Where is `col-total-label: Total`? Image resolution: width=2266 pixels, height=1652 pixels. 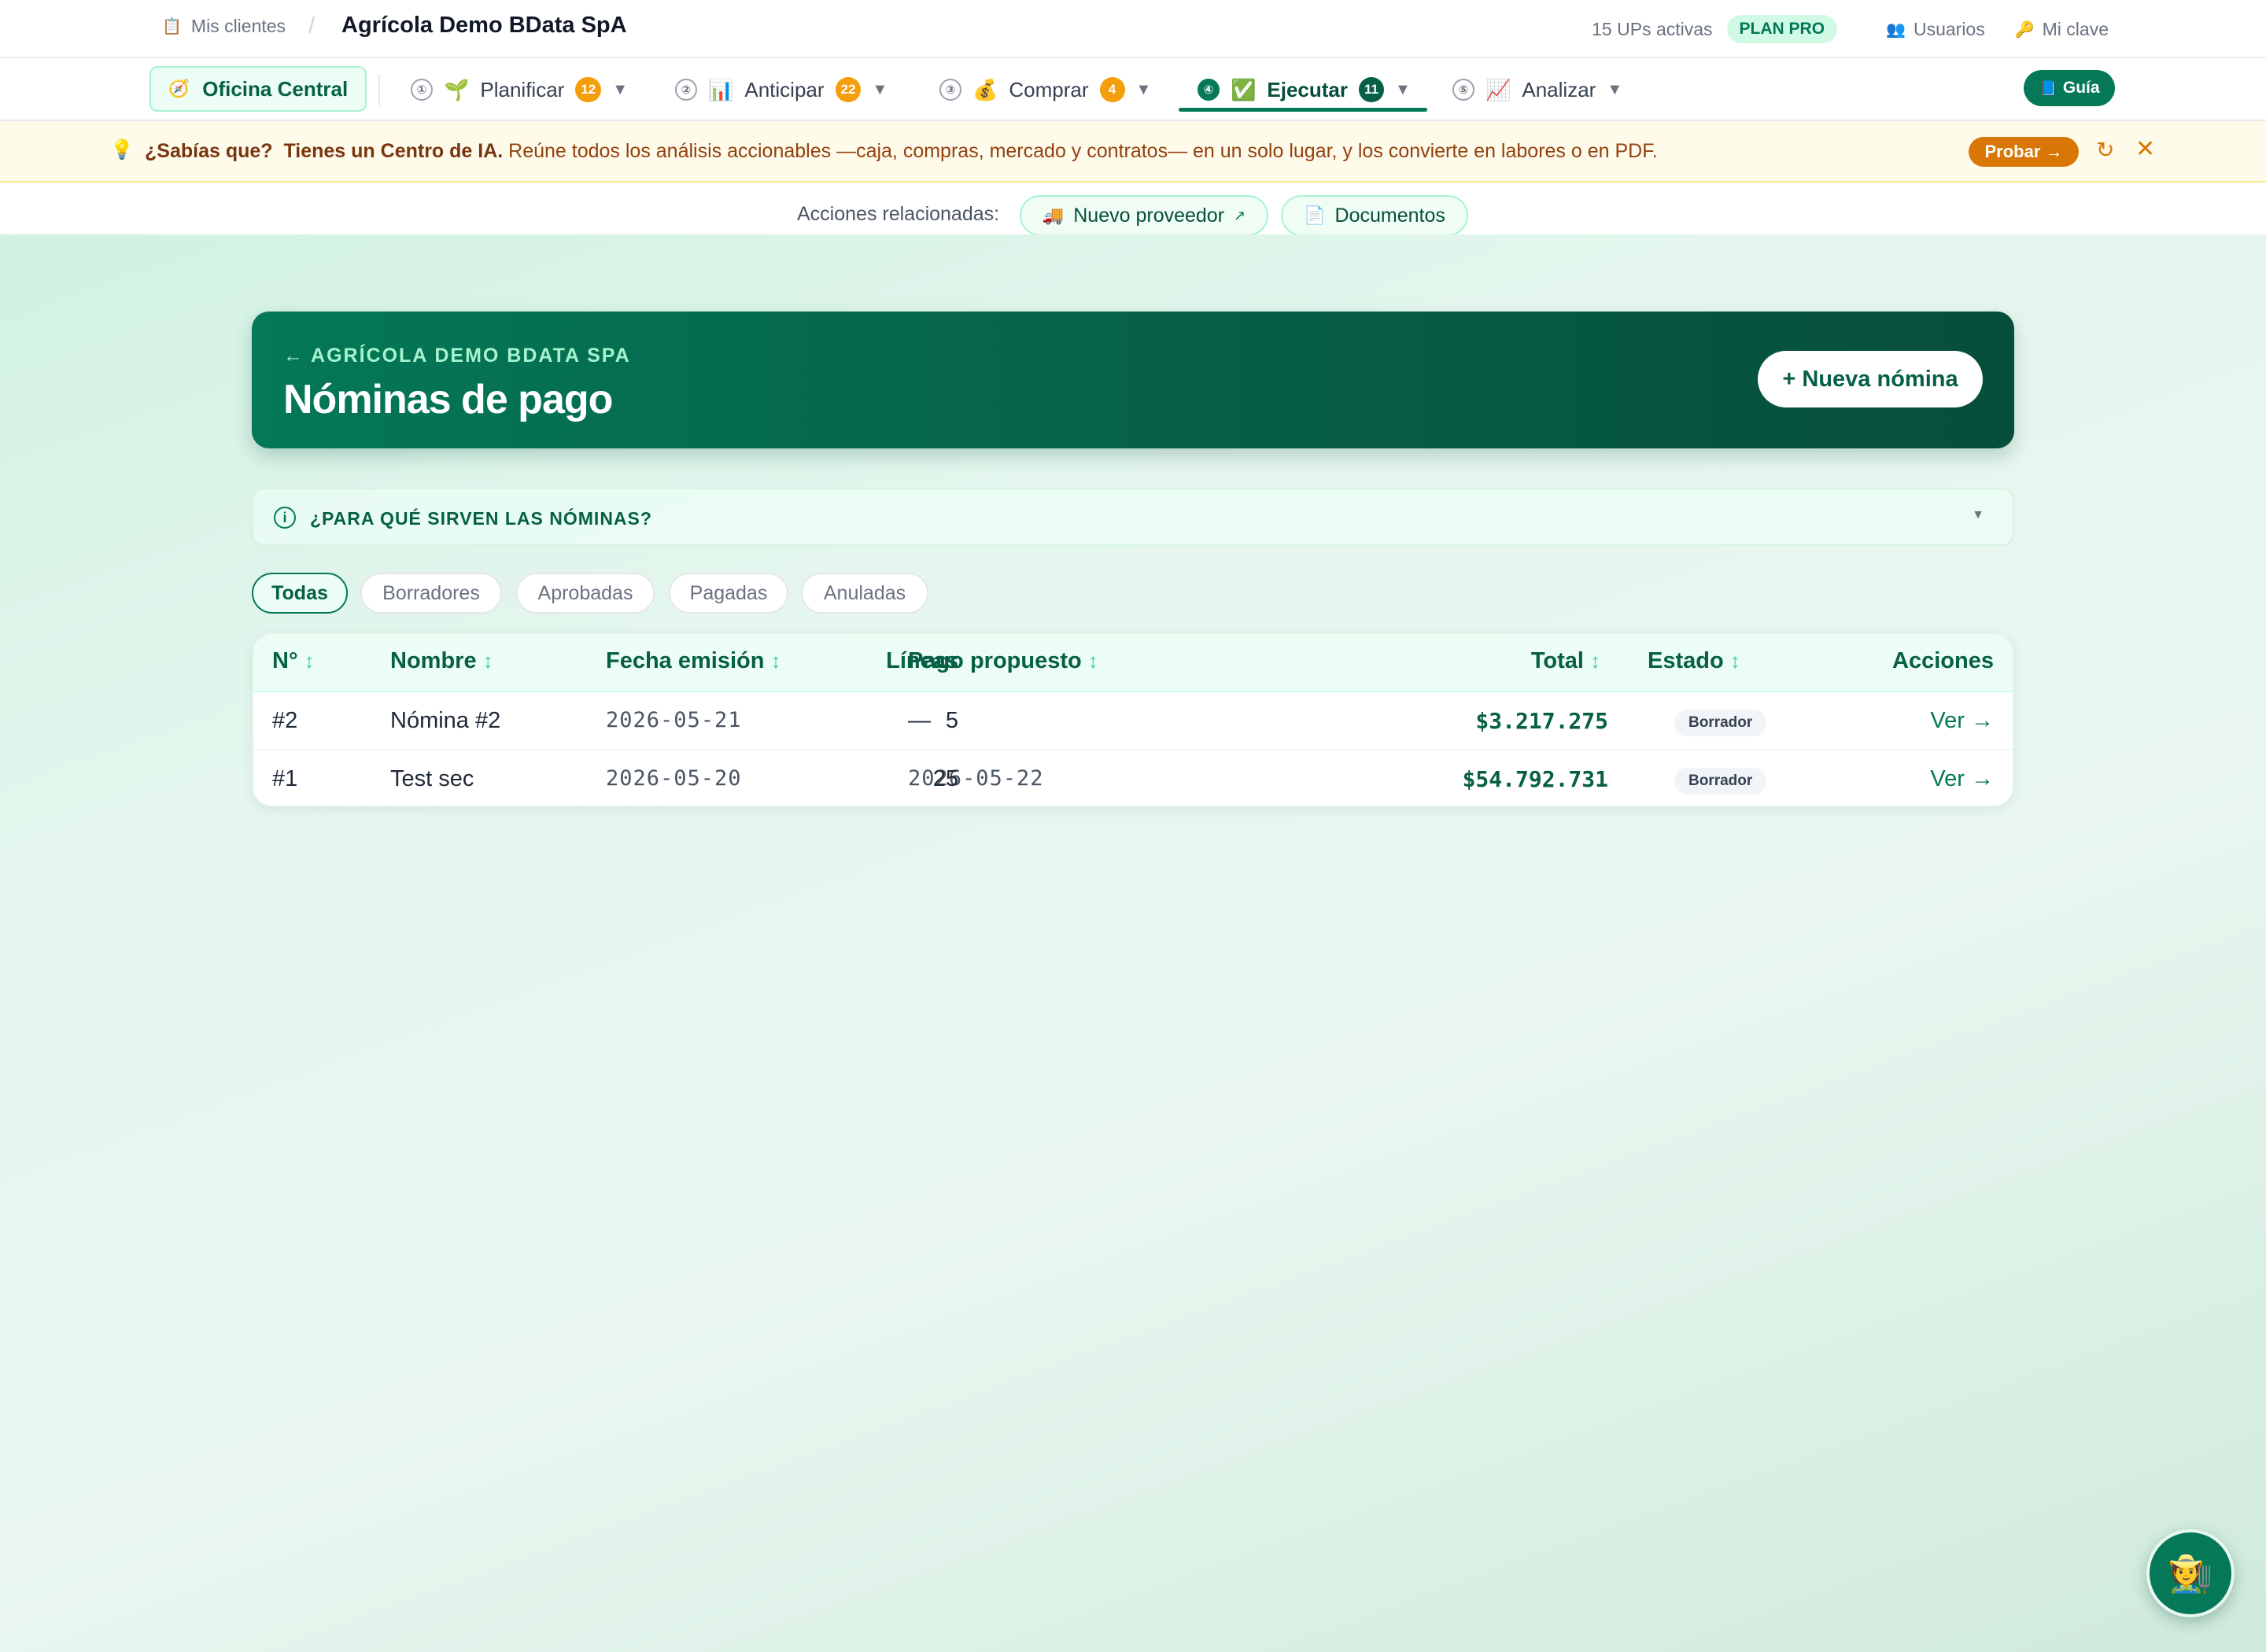
col-total-label: Total is located at coordinates (1557, 660).